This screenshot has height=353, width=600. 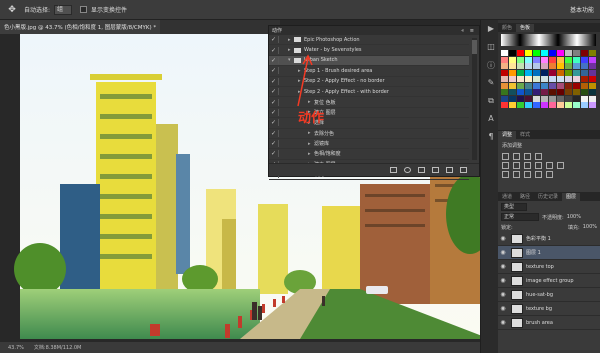 What do you see at coordinates (574, 217) in the screenshot?
I see `opacity-value: 100%` at bounding box center [574, 217].